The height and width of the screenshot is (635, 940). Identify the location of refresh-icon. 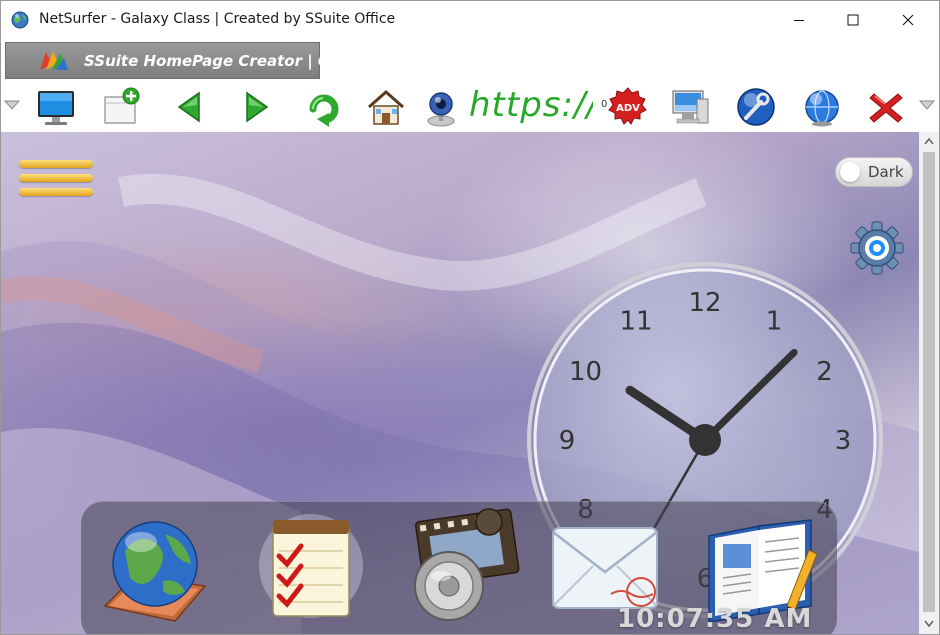
(322, 107).